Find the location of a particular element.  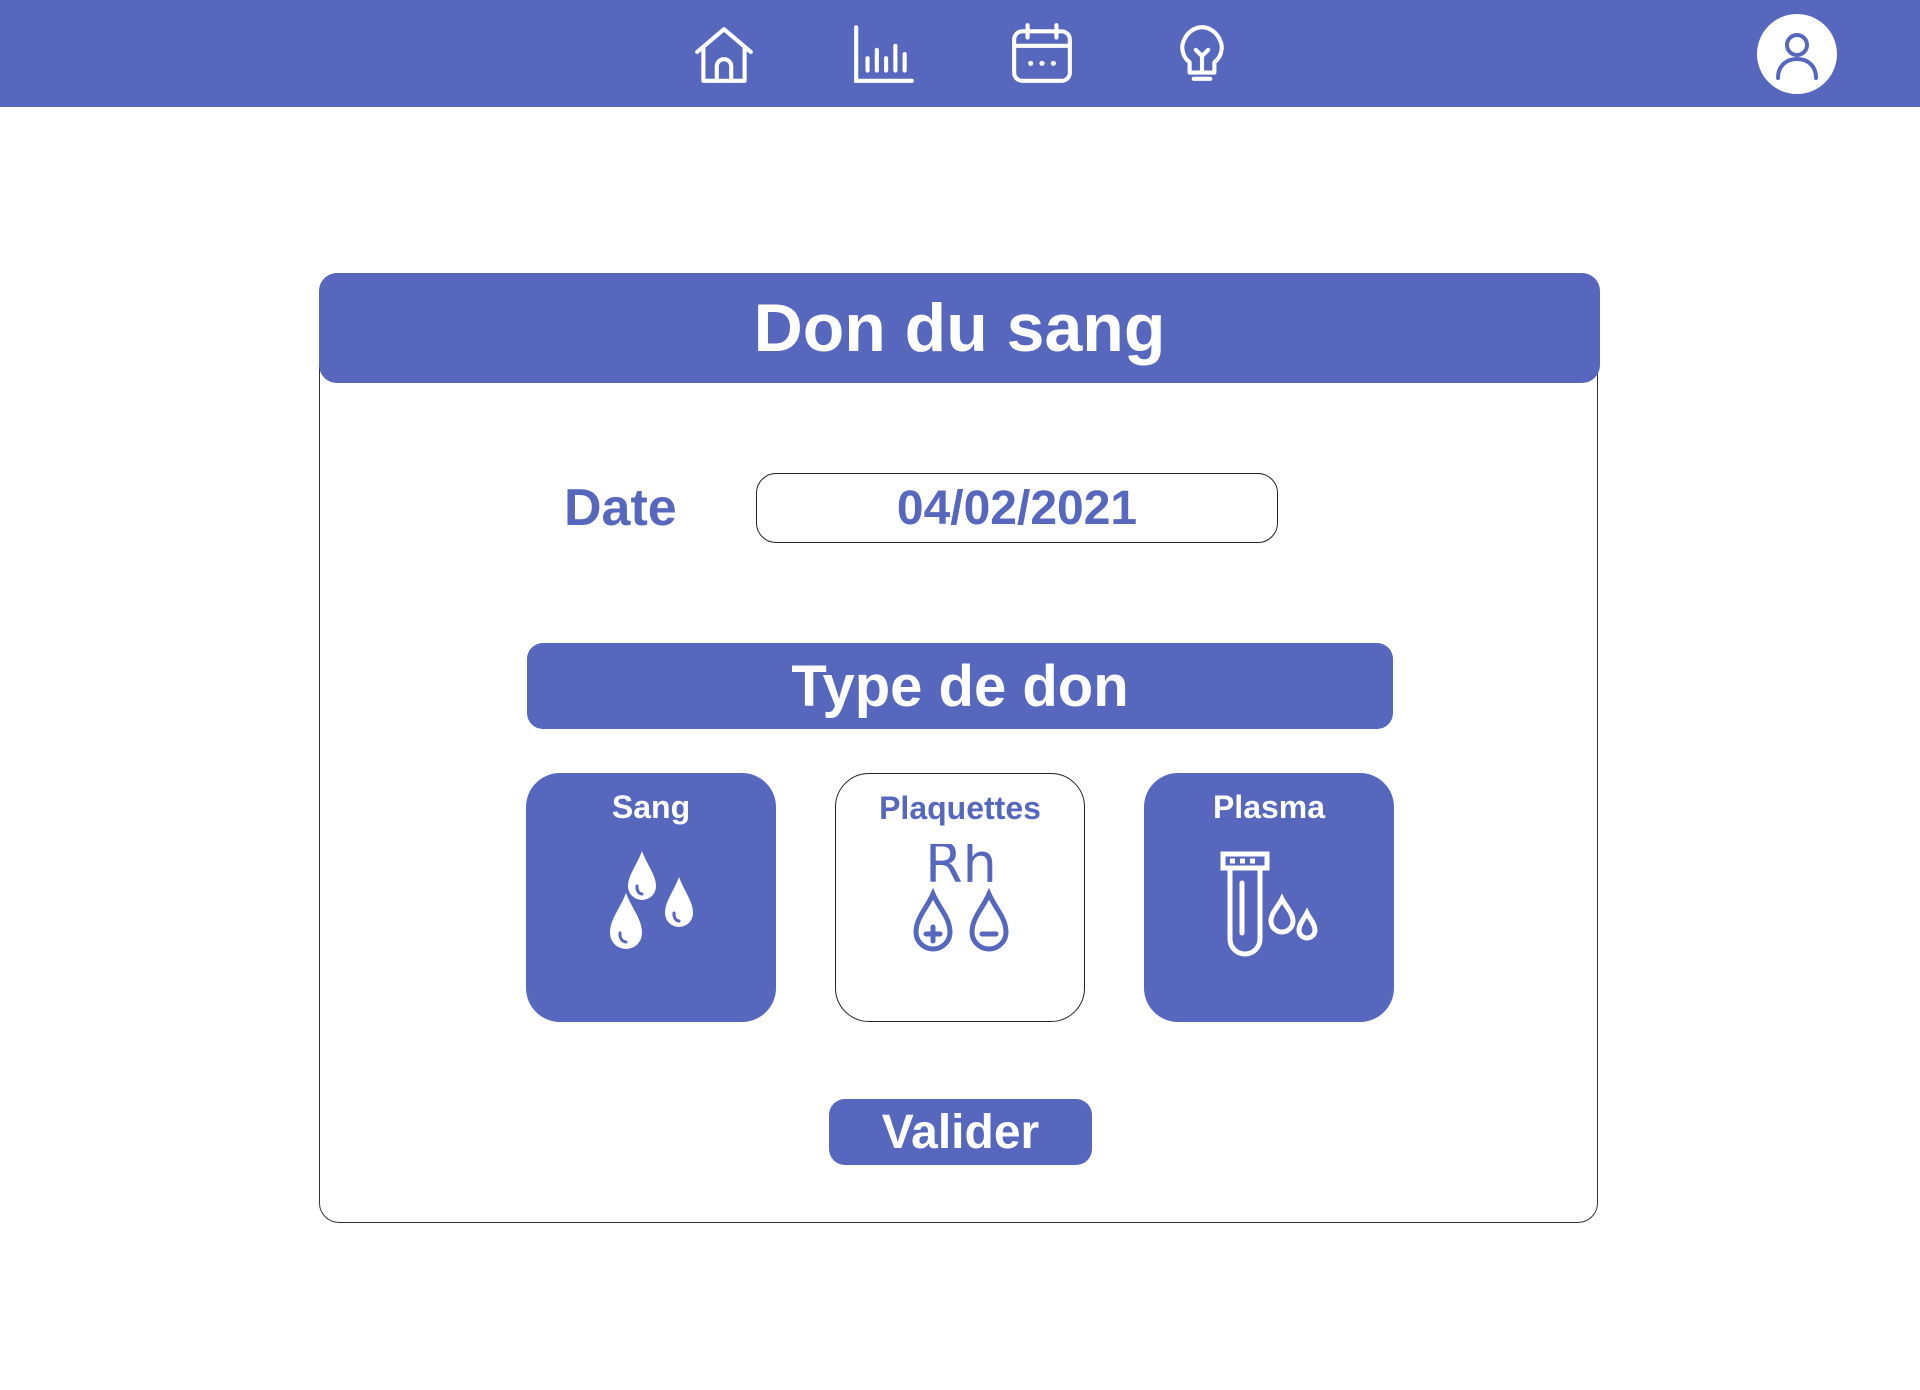

option-sang: Sang is located at coordinates (651, 897).